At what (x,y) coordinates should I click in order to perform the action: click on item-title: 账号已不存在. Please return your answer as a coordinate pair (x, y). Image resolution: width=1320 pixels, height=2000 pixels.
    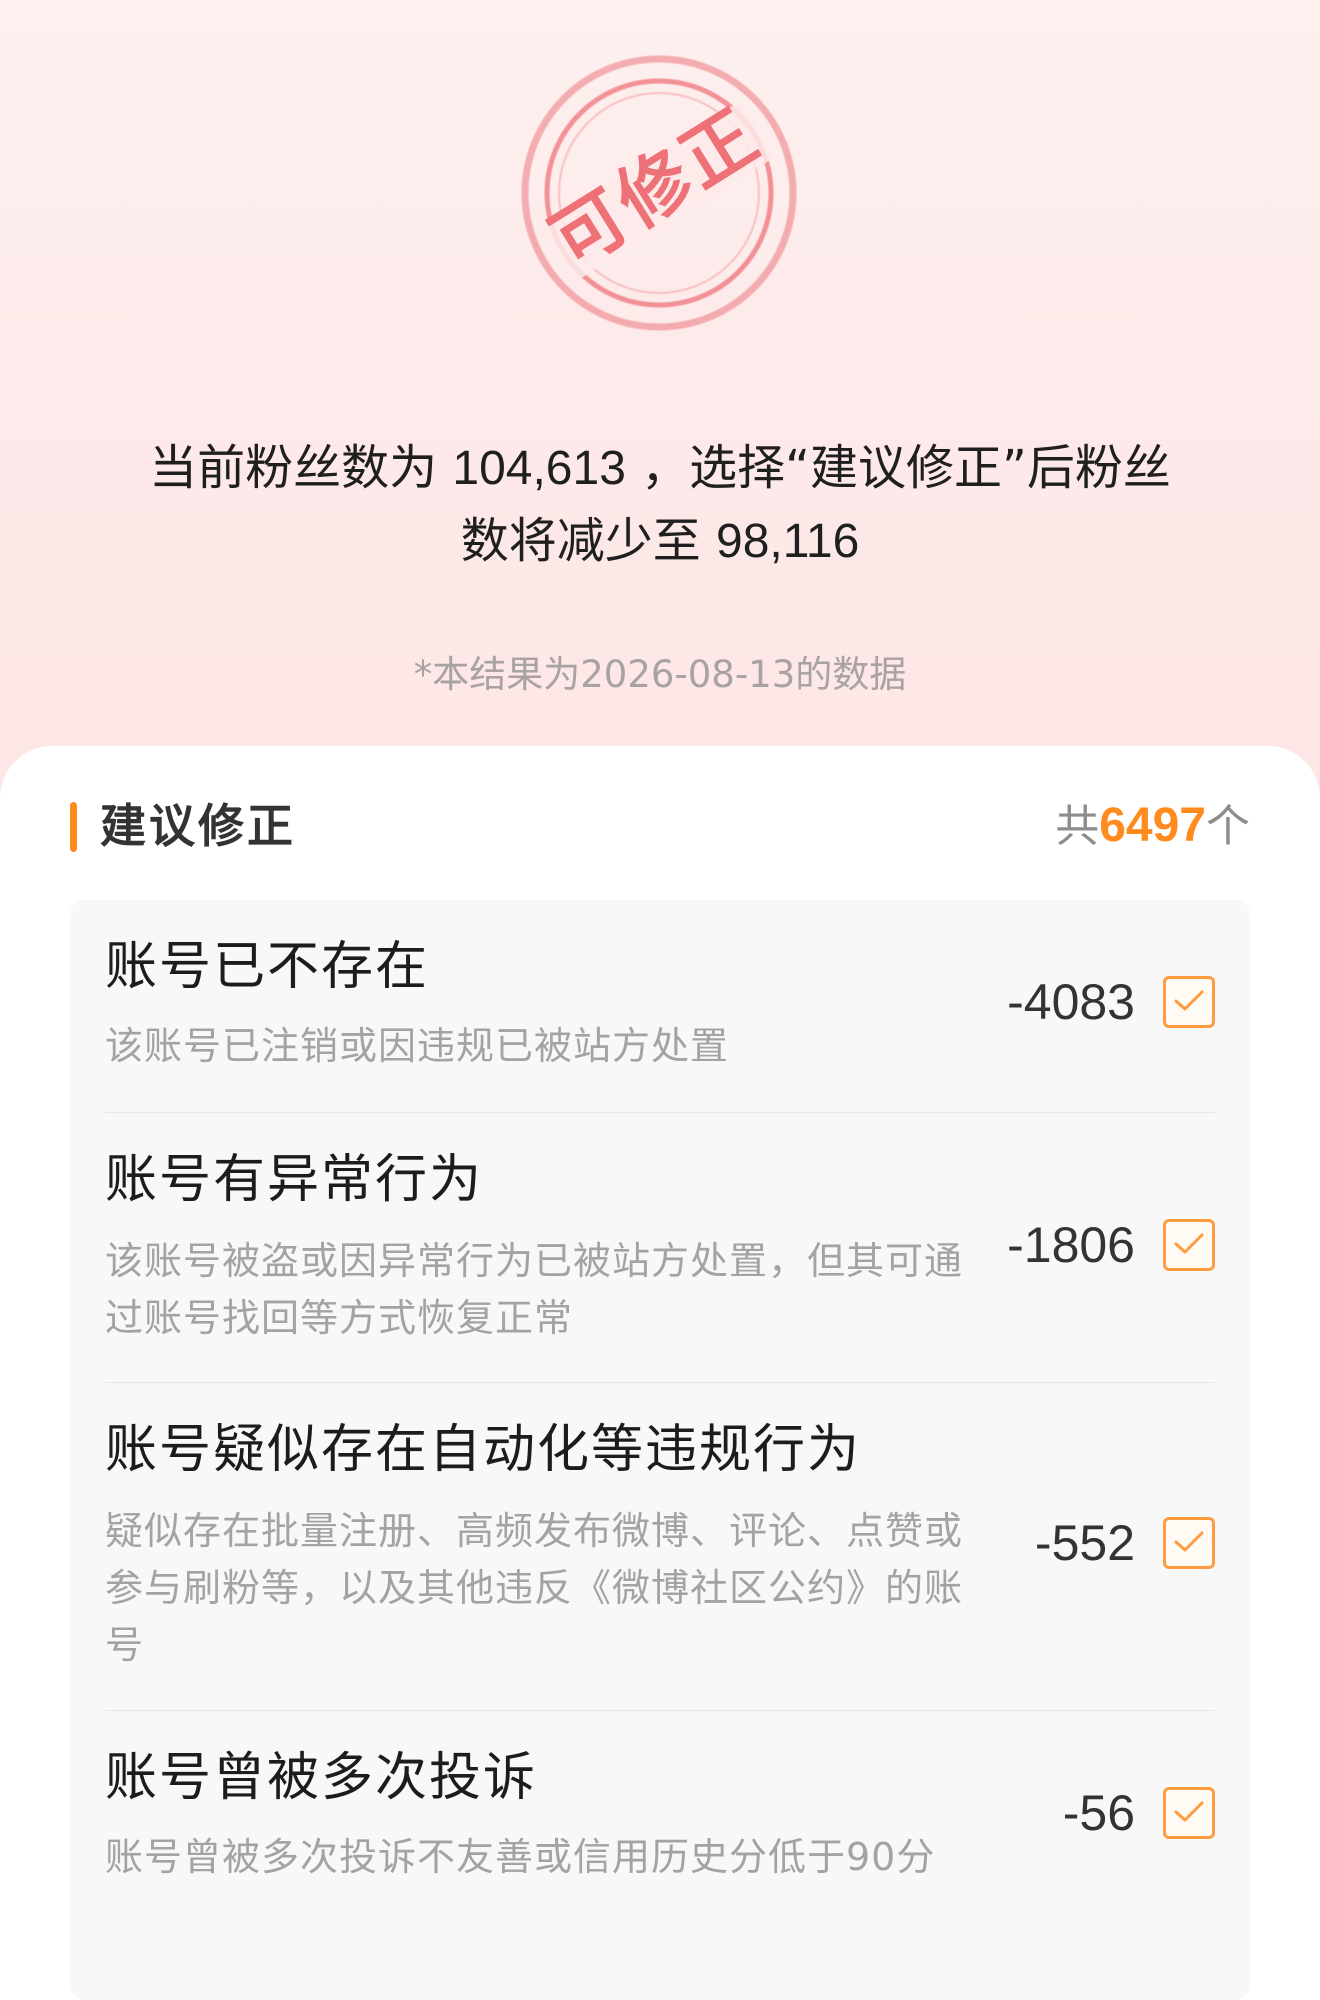
    Looking at the image, I should click on (267, 967).